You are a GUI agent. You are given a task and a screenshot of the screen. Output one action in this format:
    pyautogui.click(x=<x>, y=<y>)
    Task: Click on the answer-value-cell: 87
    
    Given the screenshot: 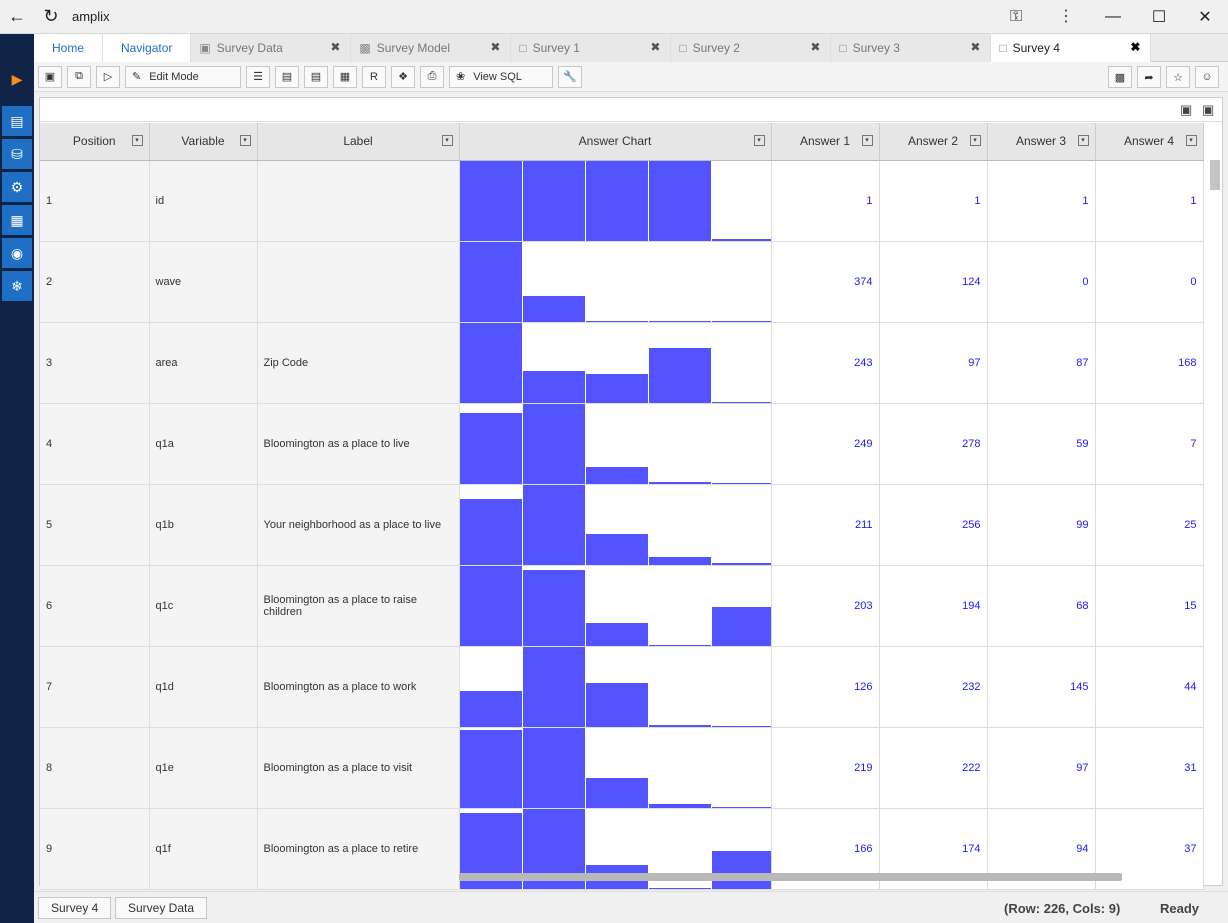 What is the action you would take?
    pyautogui.click(x=1041, y=363)
    